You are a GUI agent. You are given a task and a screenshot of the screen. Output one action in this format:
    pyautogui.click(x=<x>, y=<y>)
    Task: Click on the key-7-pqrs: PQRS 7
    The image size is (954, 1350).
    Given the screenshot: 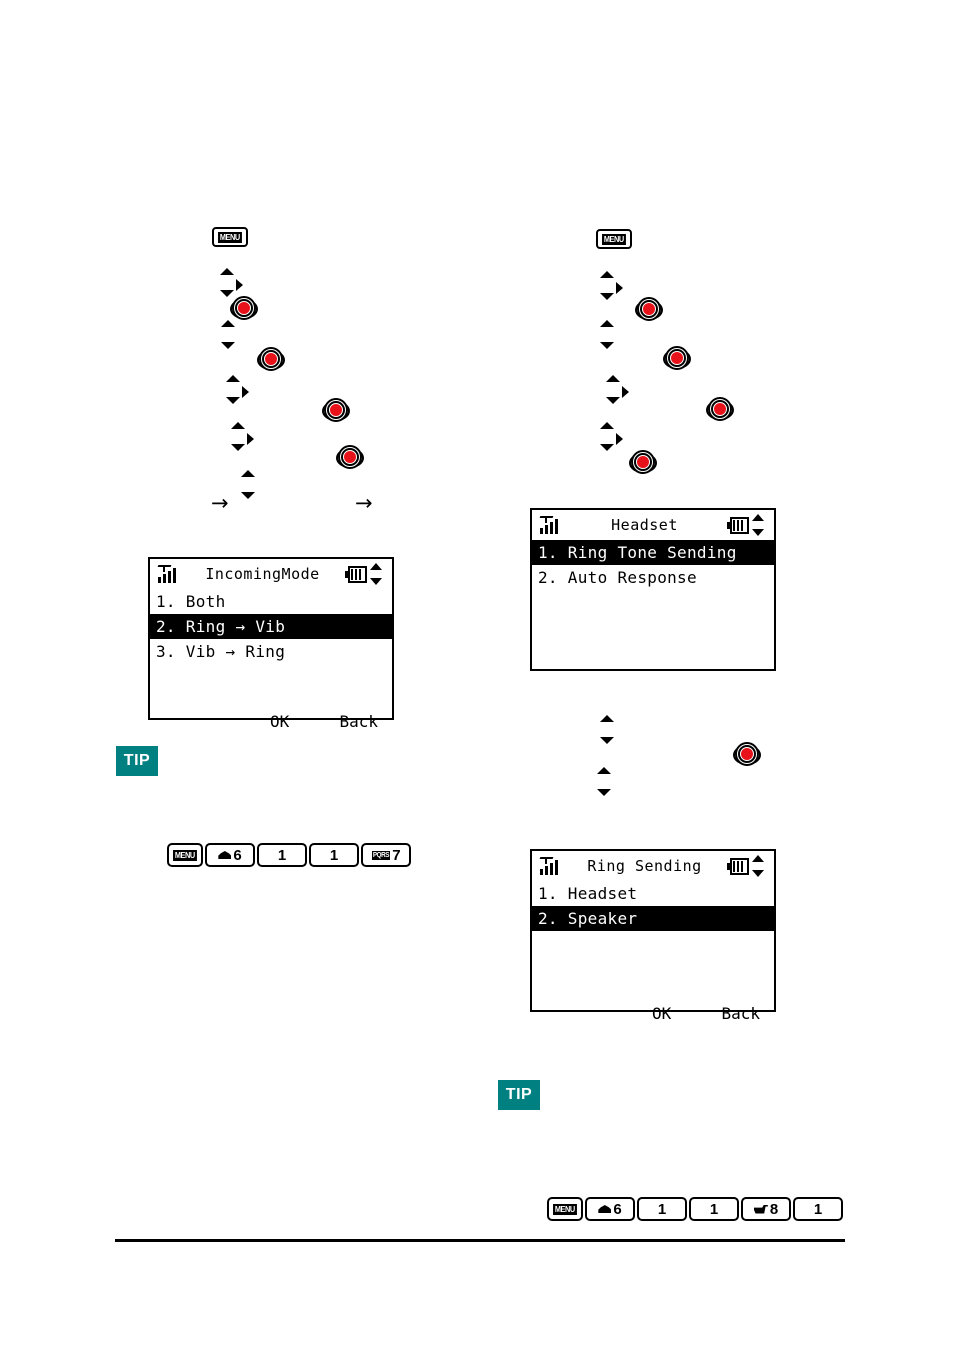 What is the action you would take?
    pyautogui.click(x=386, y=855)
    